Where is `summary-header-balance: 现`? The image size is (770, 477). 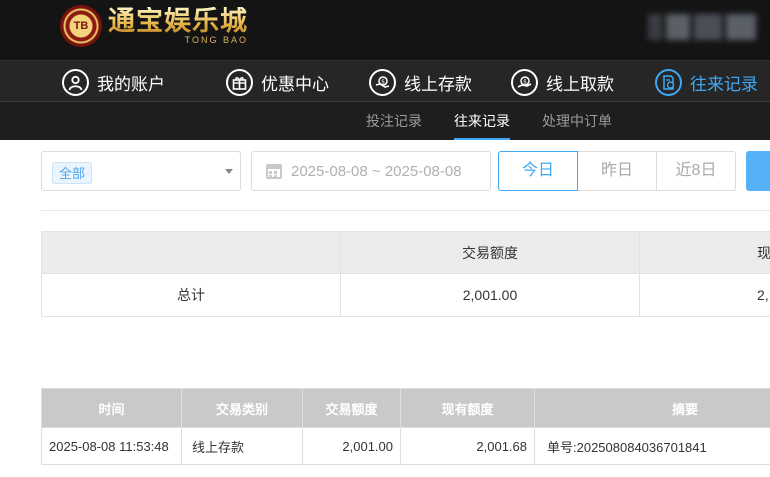 summary-header-balance: 现 is located at coordinates (704, 252).